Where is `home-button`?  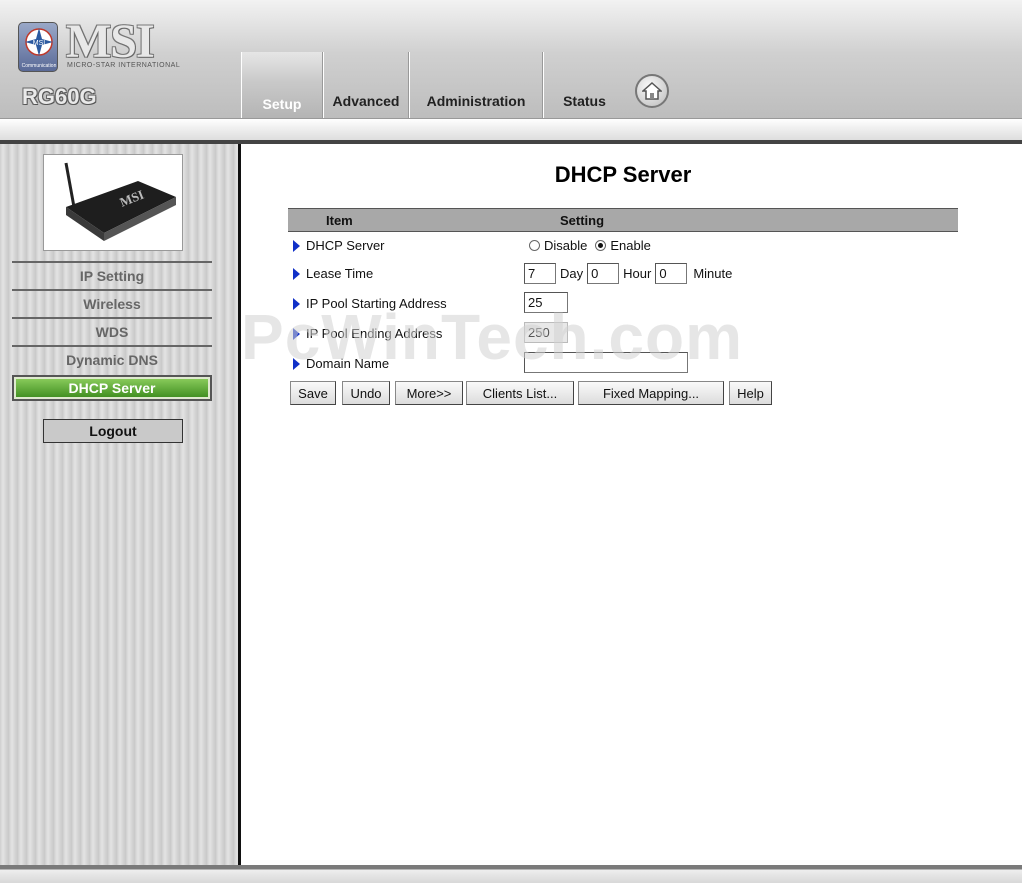
home-button is located at coordinates (652, 91).